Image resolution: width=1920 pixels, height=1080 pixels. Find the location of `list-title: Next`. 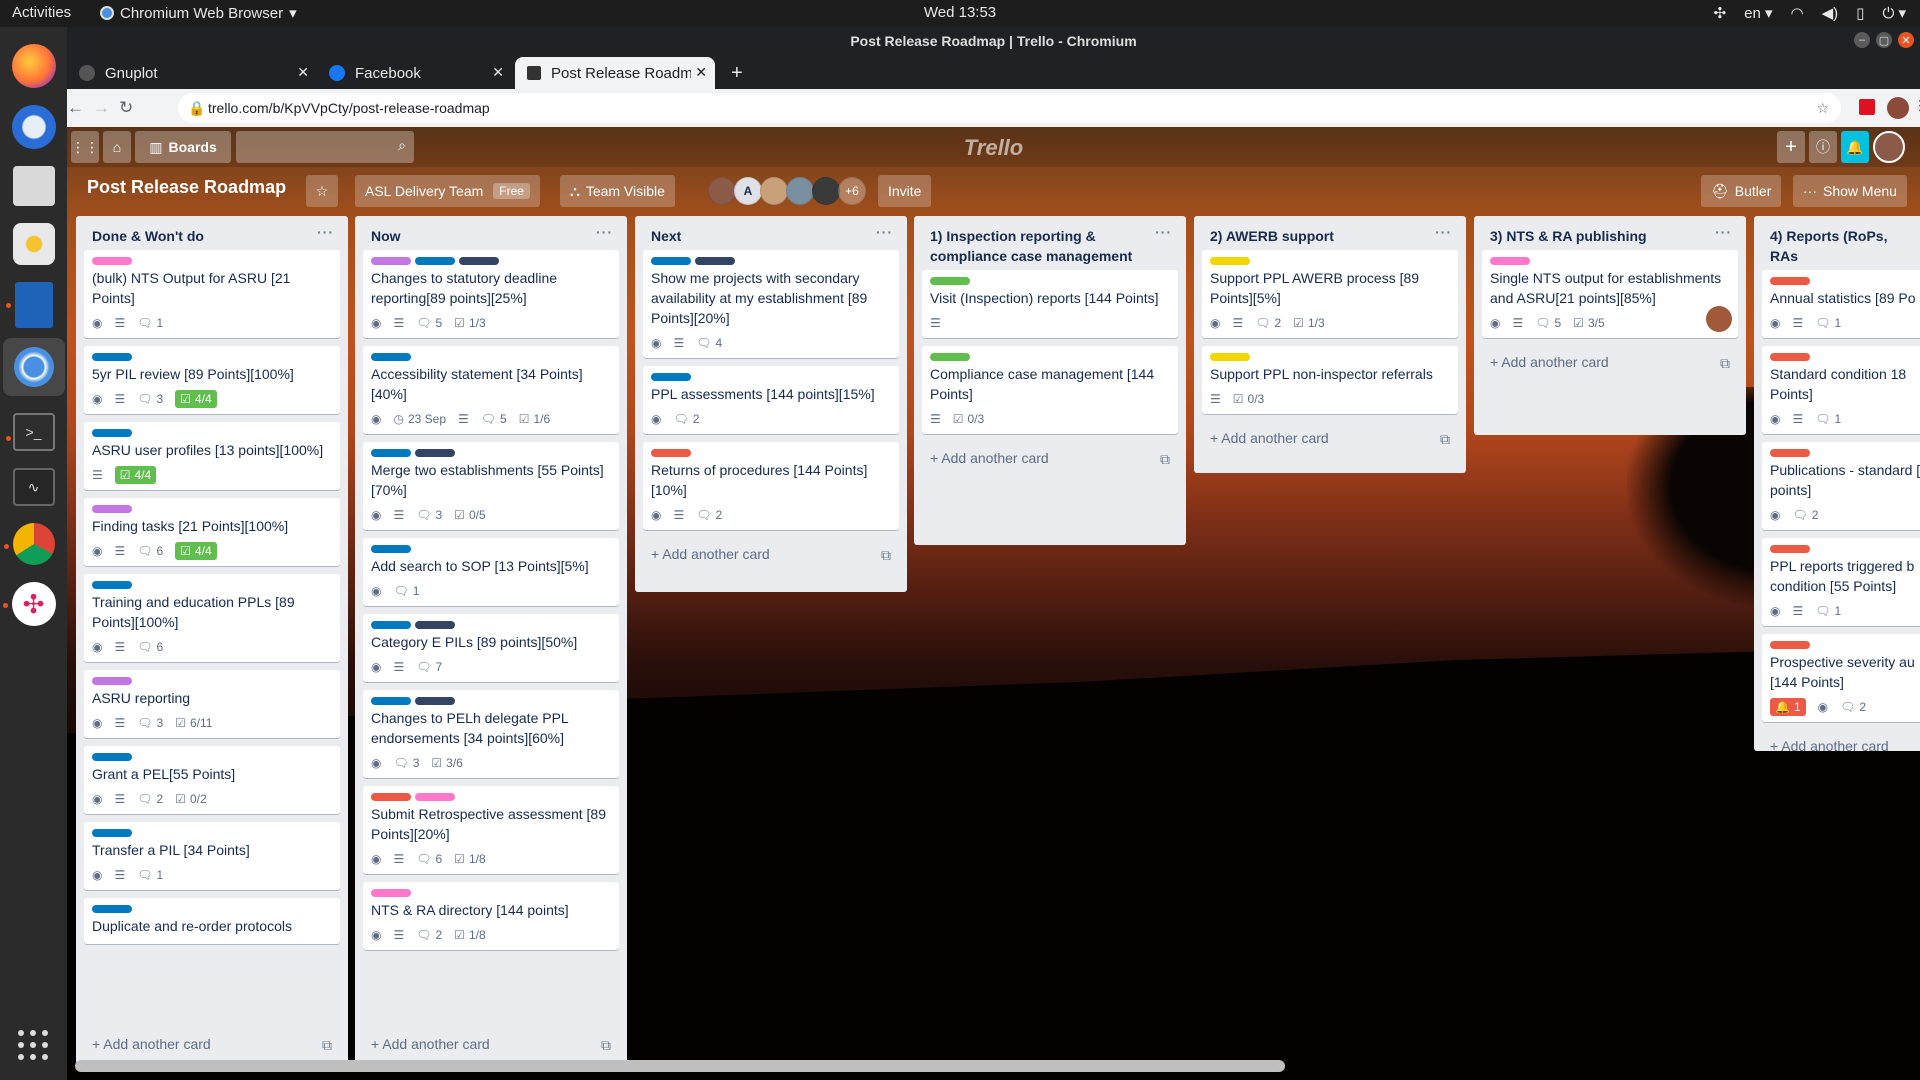

list-title: Next is located at coordinates (771, 233).